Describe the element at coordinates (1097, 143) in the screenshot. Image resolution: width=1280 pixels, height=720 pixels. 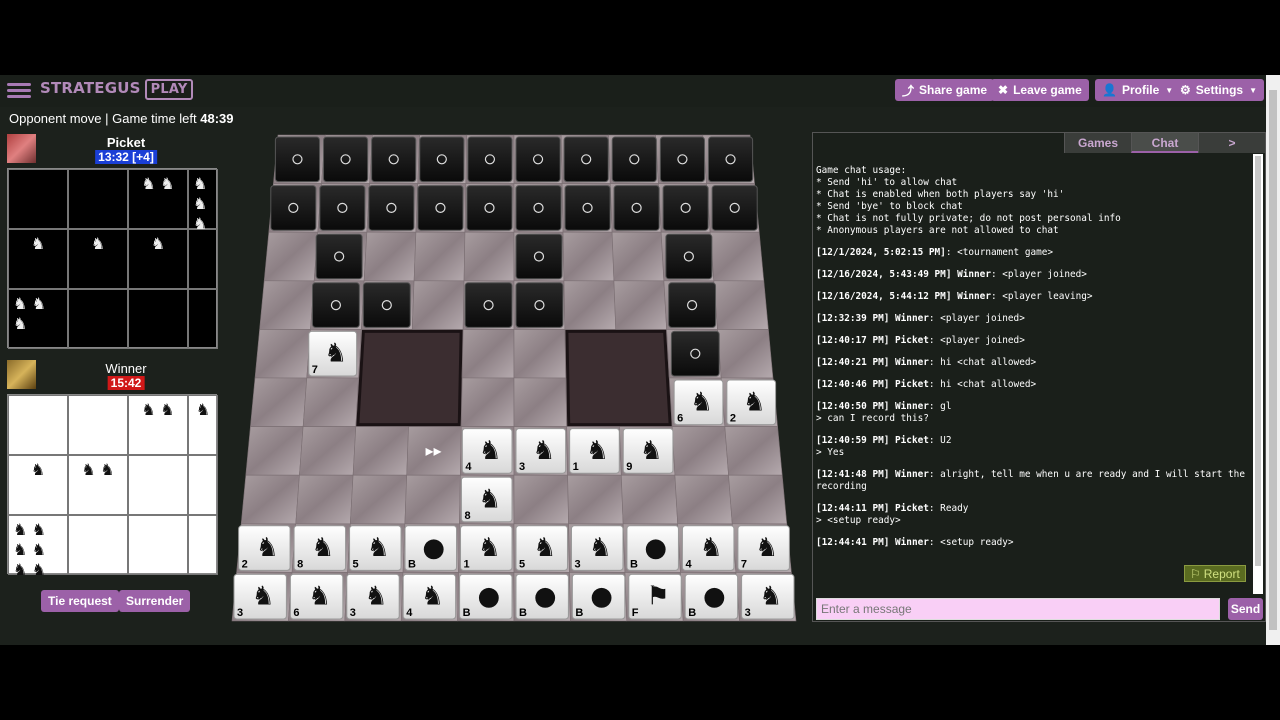
I see `tab-games: Games` at that location.